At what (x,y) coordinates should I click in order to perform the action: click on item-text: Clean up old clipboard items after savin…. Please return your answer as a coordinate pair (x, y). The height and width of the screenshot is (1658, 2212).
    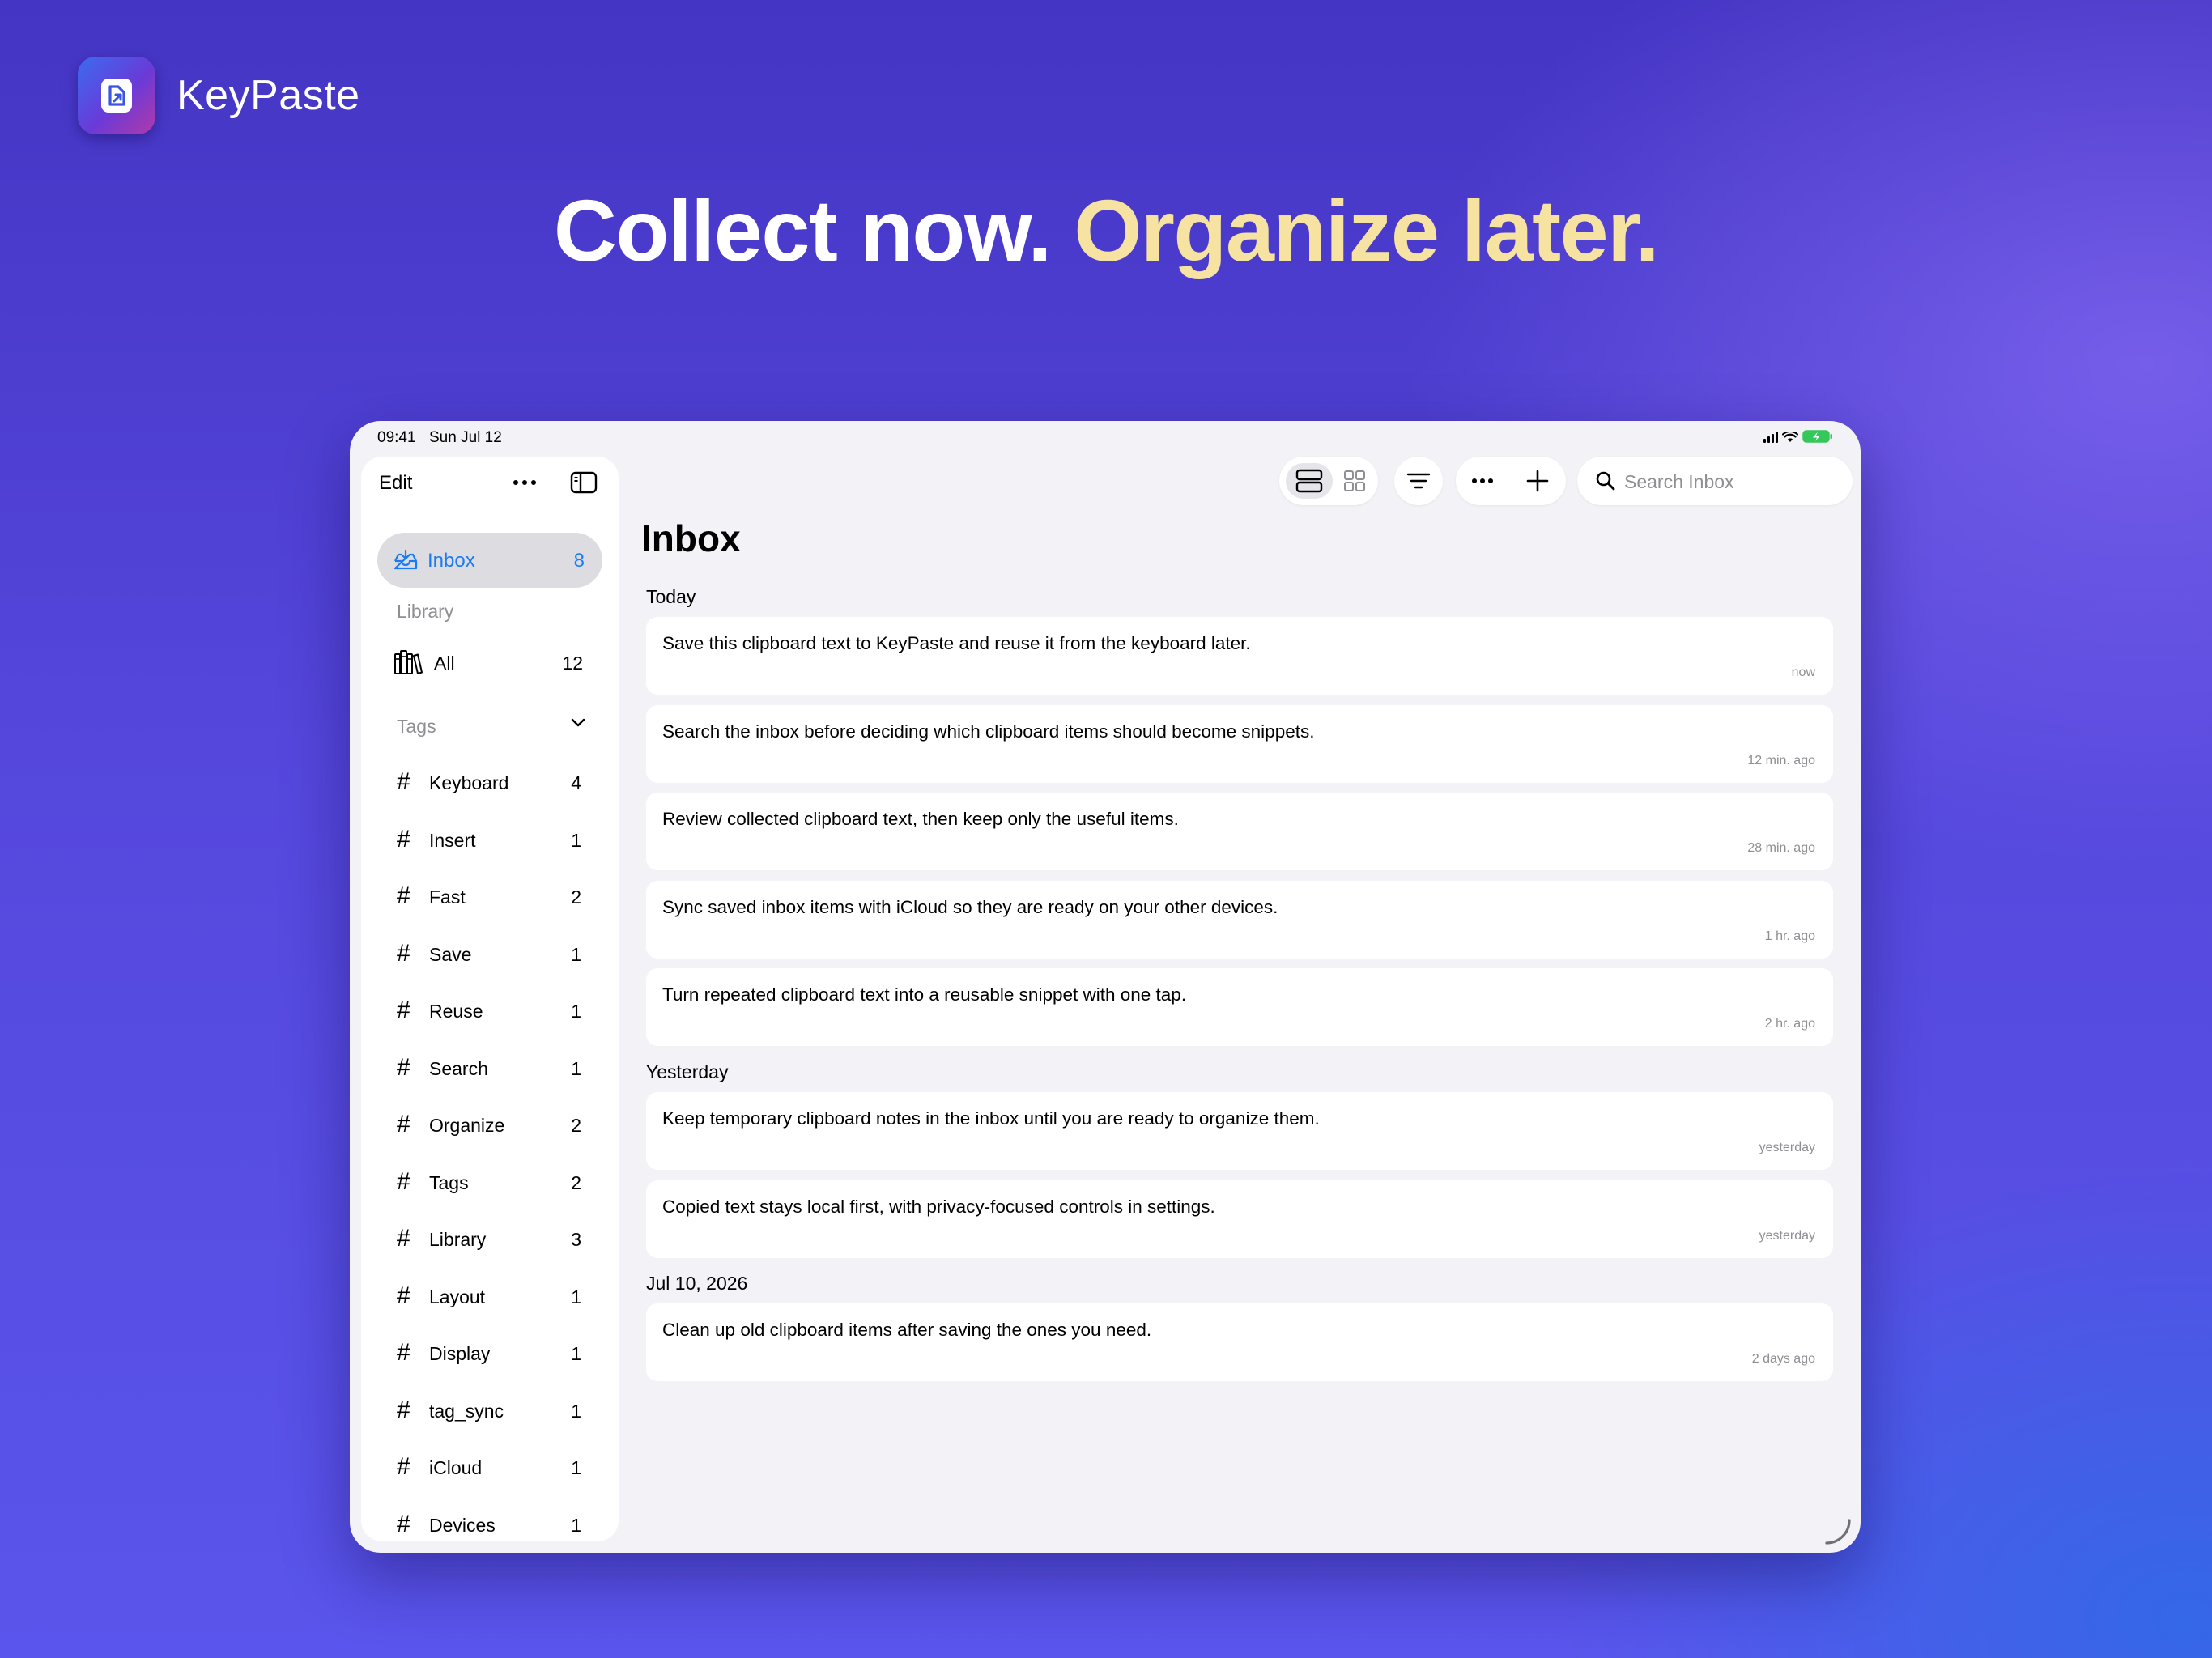
    Looking at the image, I should click on (907, 1330).